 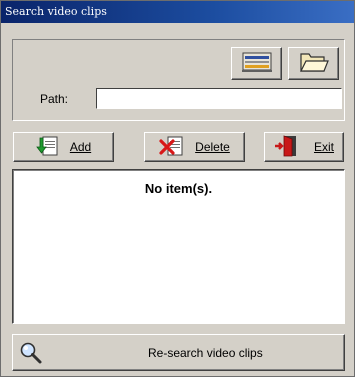 What do you see at coordinates (194, 147) in the screenshot?
I see `delete-button: Delete` at bounding box center [194, 147].